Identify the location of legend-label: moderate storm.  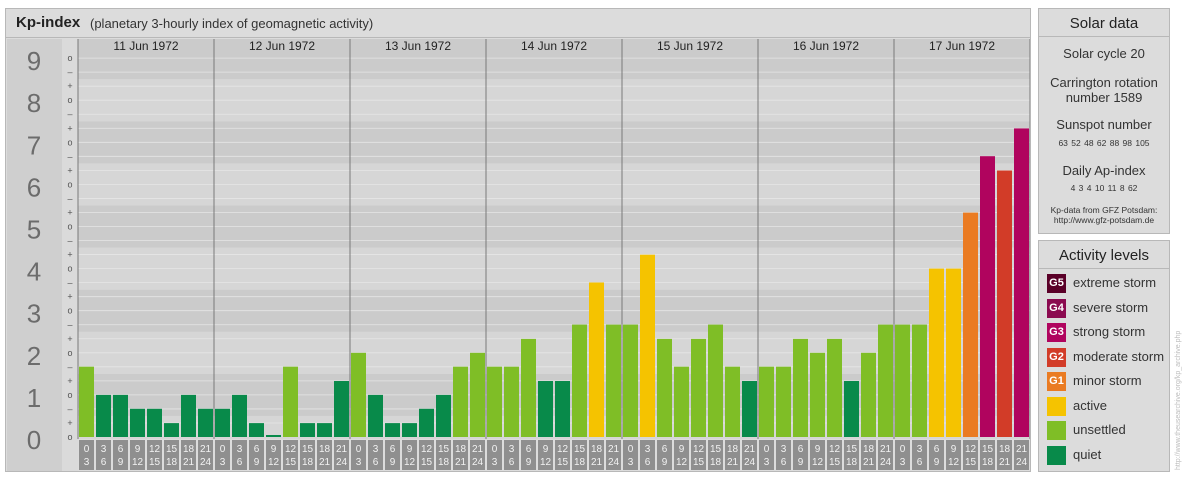
(1119, 356).